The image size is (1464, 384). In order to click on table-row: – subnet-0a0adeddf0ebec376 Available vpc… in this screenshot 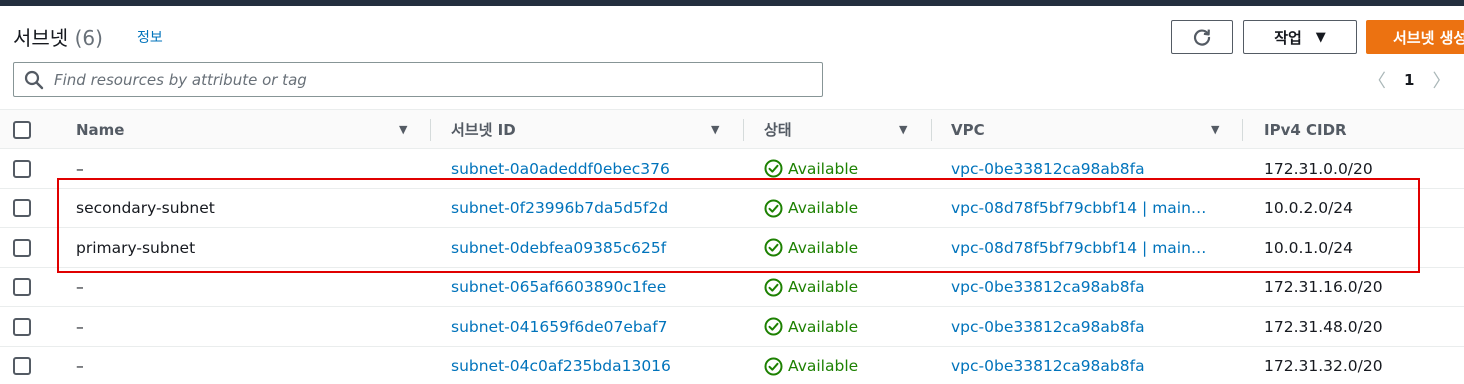, I will do `click(732, 169)`.